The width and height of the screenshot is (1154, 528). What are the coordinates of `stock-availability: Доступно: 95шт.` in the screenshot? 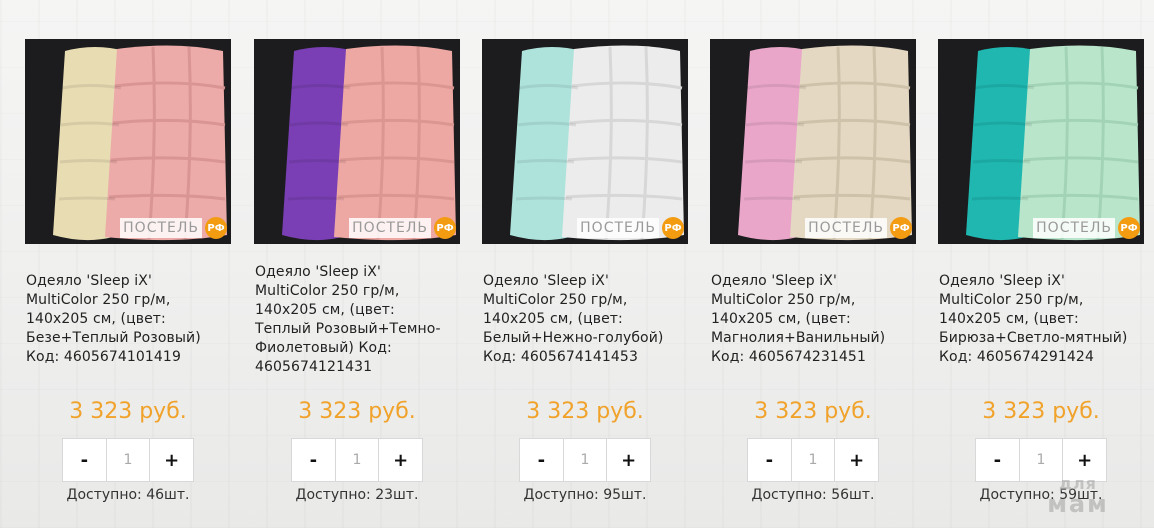 It's located at (585, 495).